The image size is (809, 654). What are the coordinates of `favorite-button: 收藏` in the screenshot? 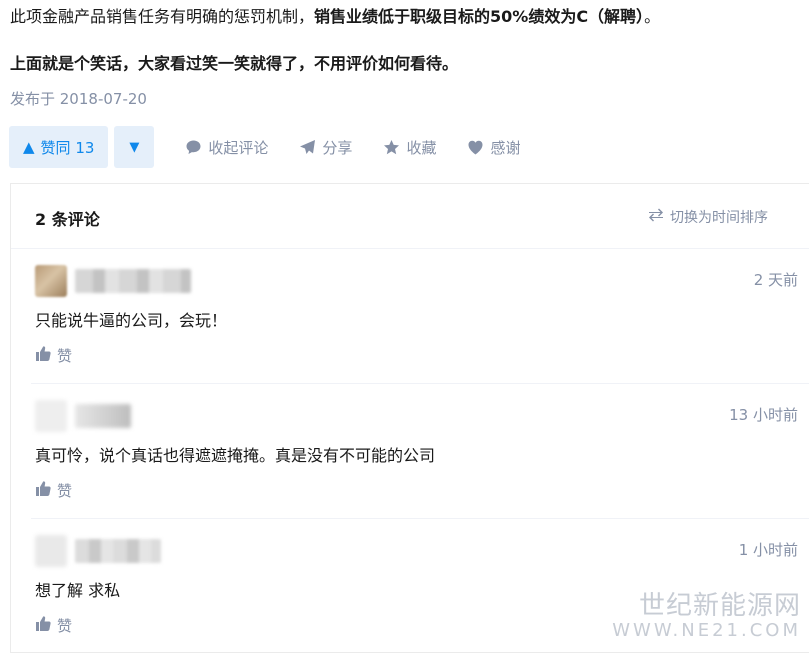 It's located at (409, 147).